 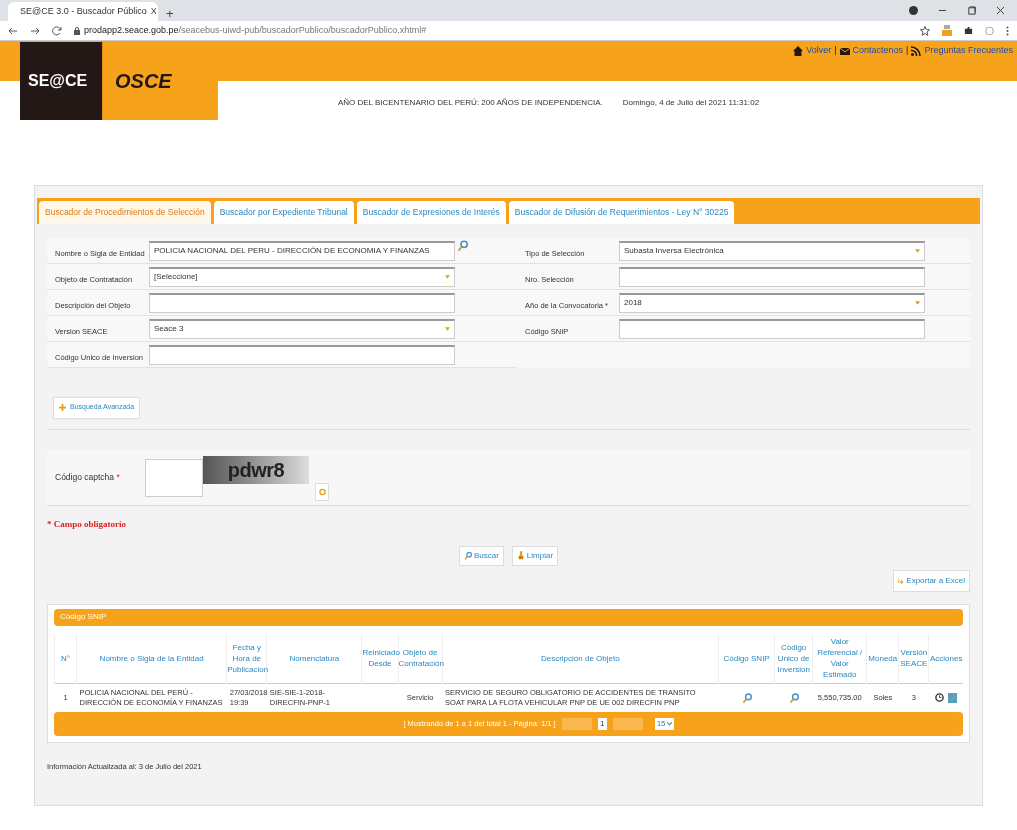 I want to click on input-field: POLICIA NACIONAL DEL PERU - DIRECCIÓN DE ECONOMIA Y FINANZAS, so click(x=302, y=250).